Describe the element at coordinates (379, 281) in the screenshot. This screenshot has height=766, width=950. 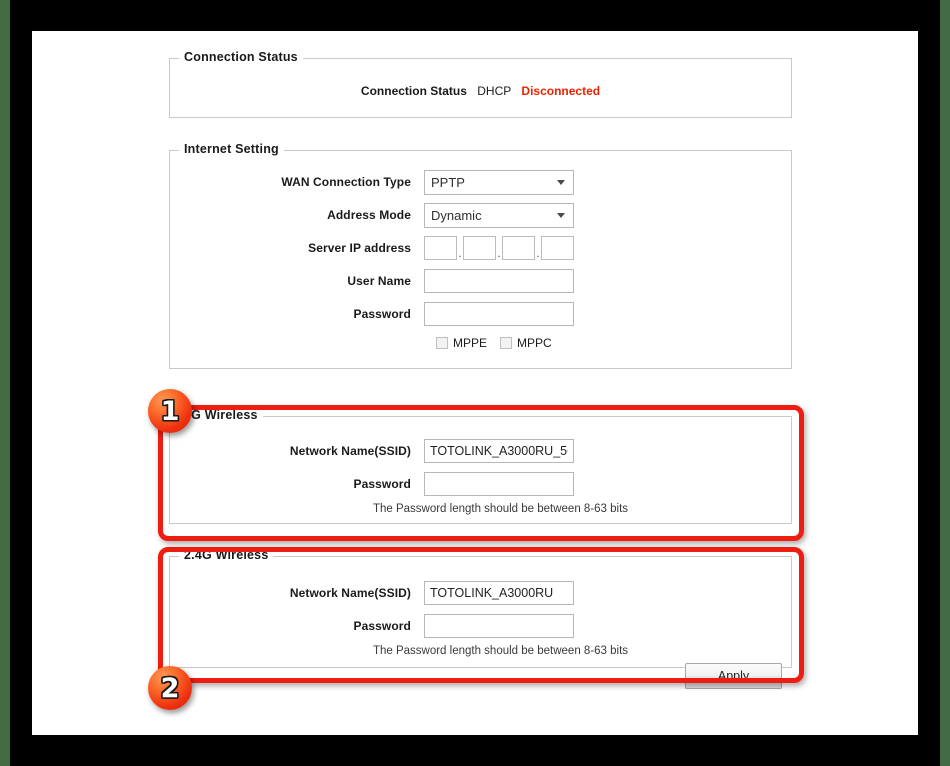
I see `user-name-label: User Name` at that location.